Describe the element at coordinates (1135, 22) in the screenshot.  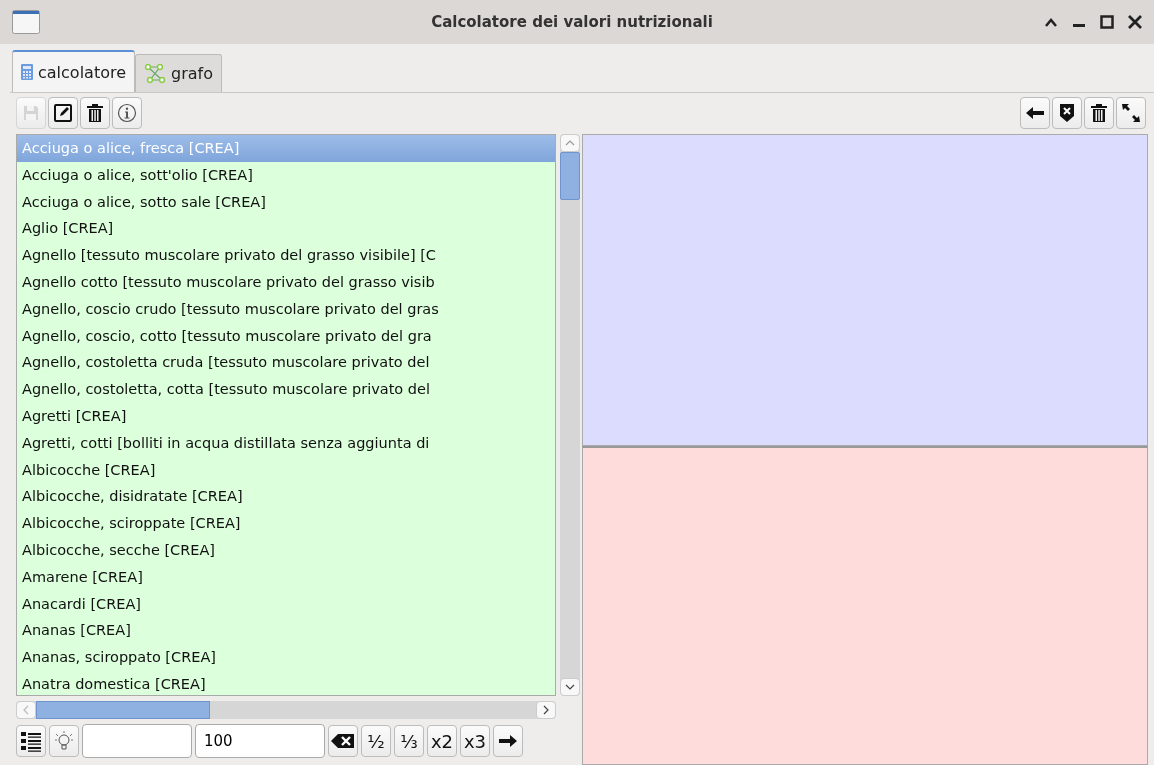
I see `close-icon` at that location.